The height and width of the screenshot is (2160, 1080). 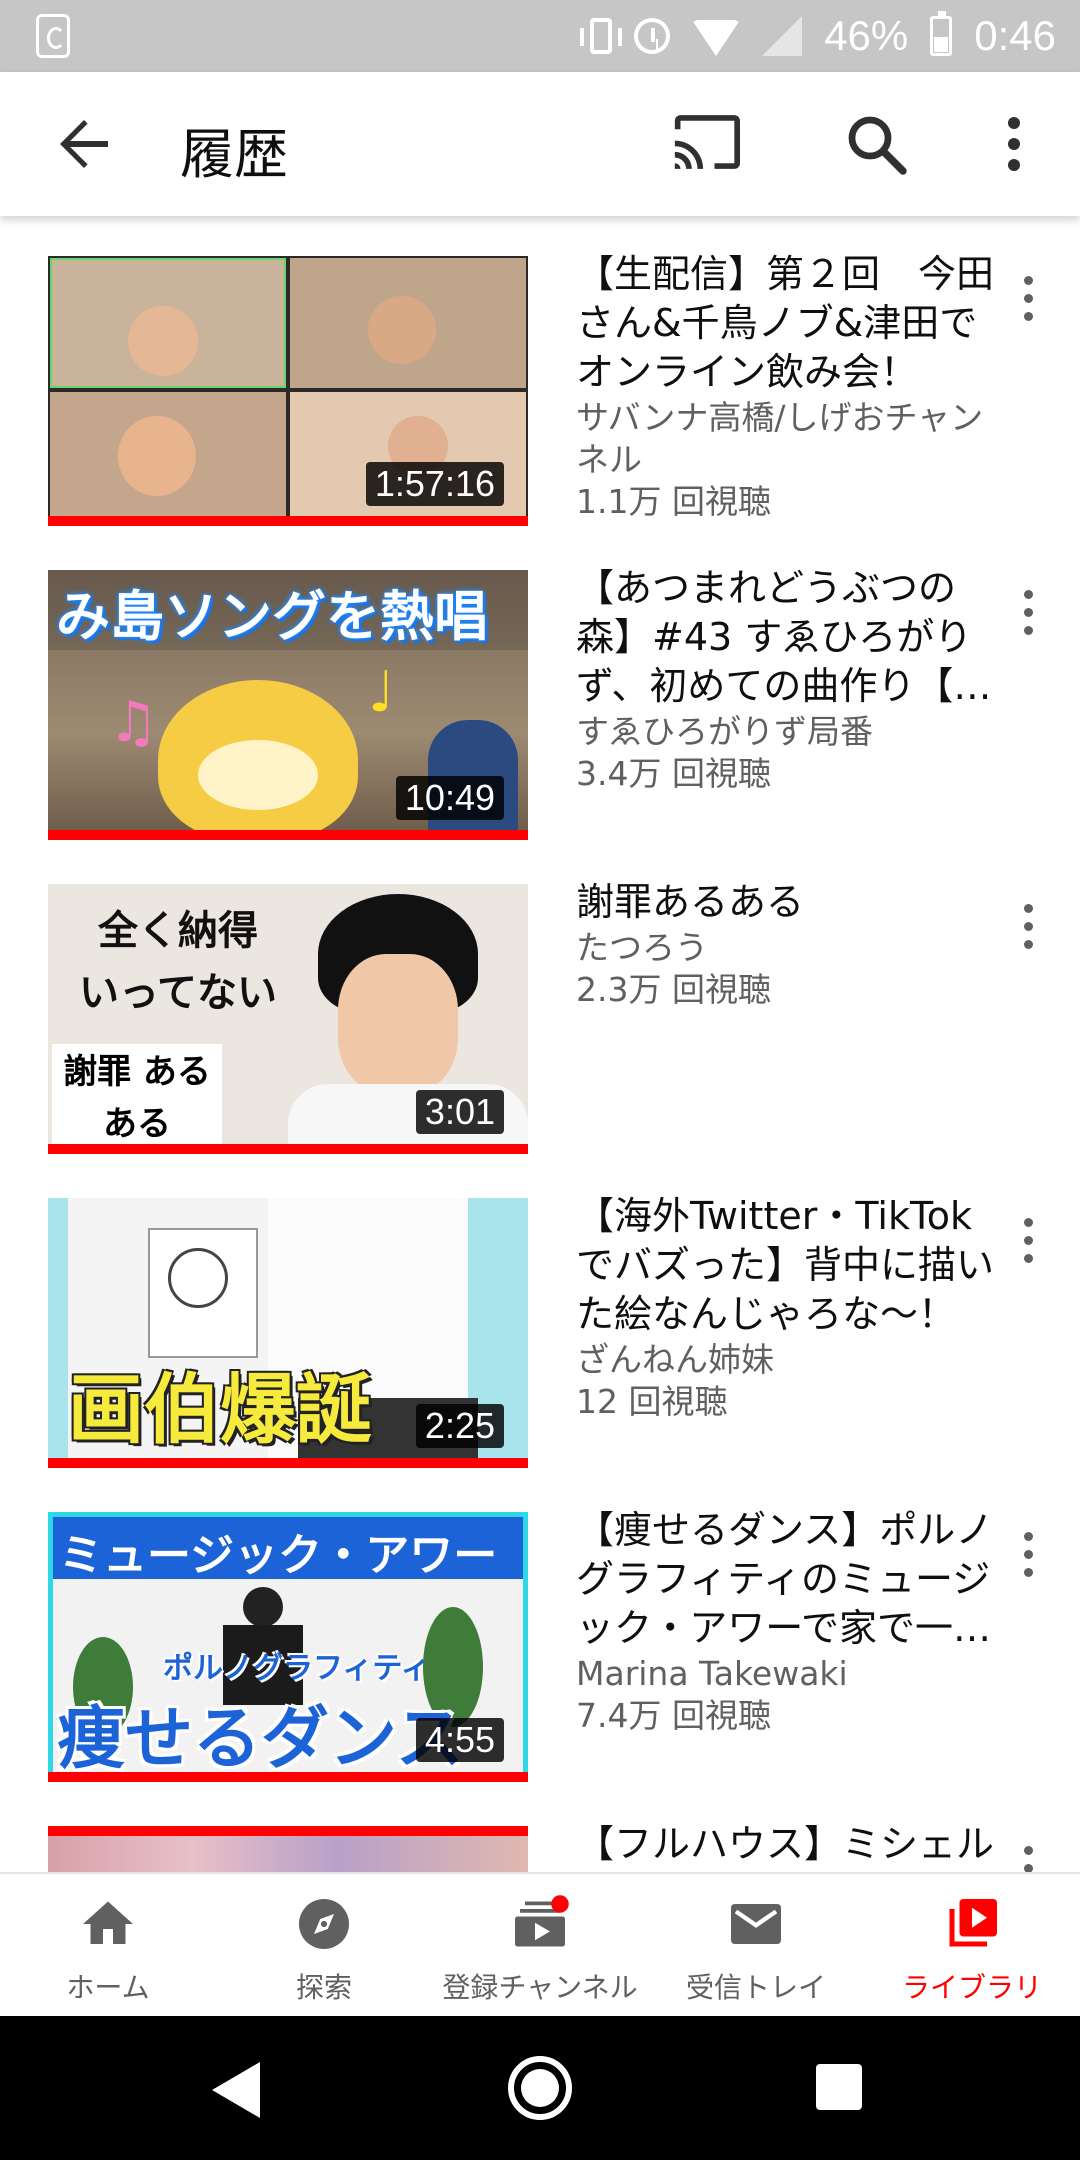 What do you see at coordinates (449, 798) in the screenshot?
I see `video-duration: 10:49` at bounding box center [449, 798].